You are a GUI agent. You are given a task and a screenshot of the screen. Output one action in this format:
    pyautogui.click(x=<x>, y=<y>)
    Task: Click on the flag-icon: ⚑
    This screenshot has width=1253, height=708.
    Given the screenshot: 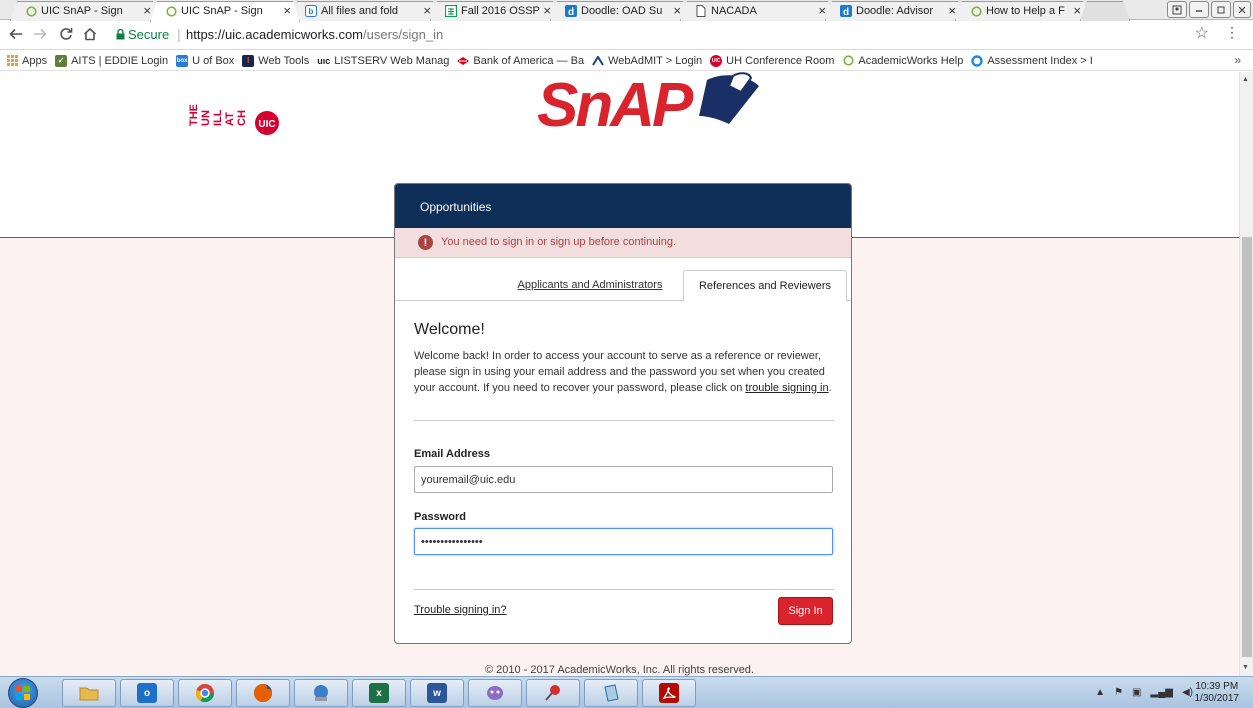 What is the action you would take?
    pyautogui.click(x=1118, y=692)
    